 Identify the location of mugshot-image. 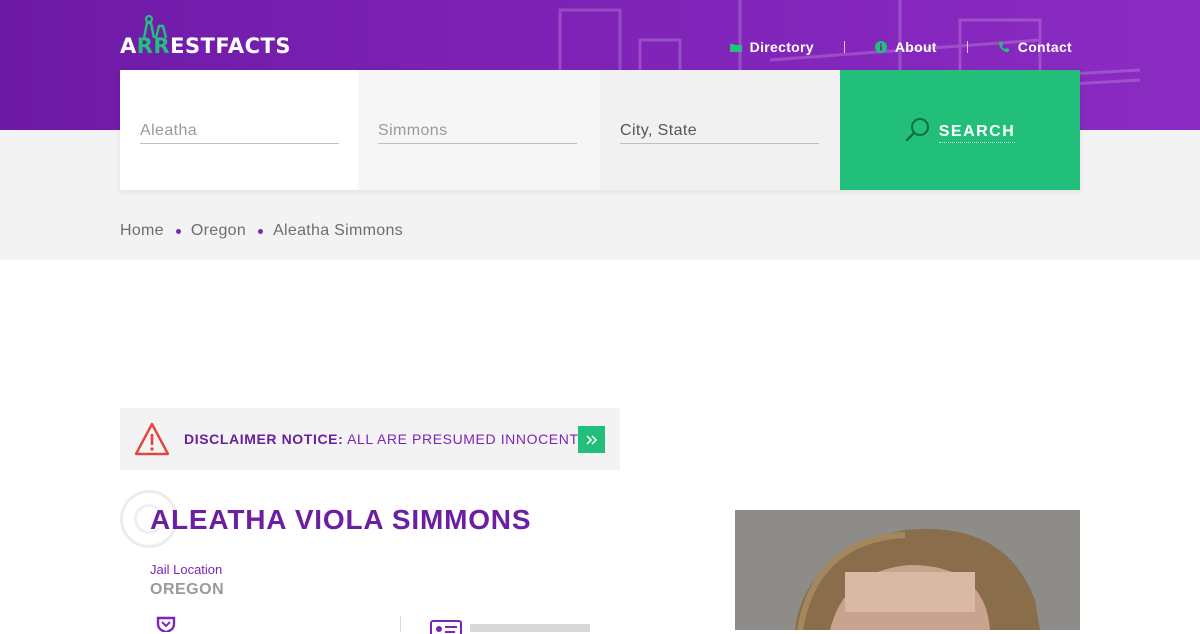
(907, 570).